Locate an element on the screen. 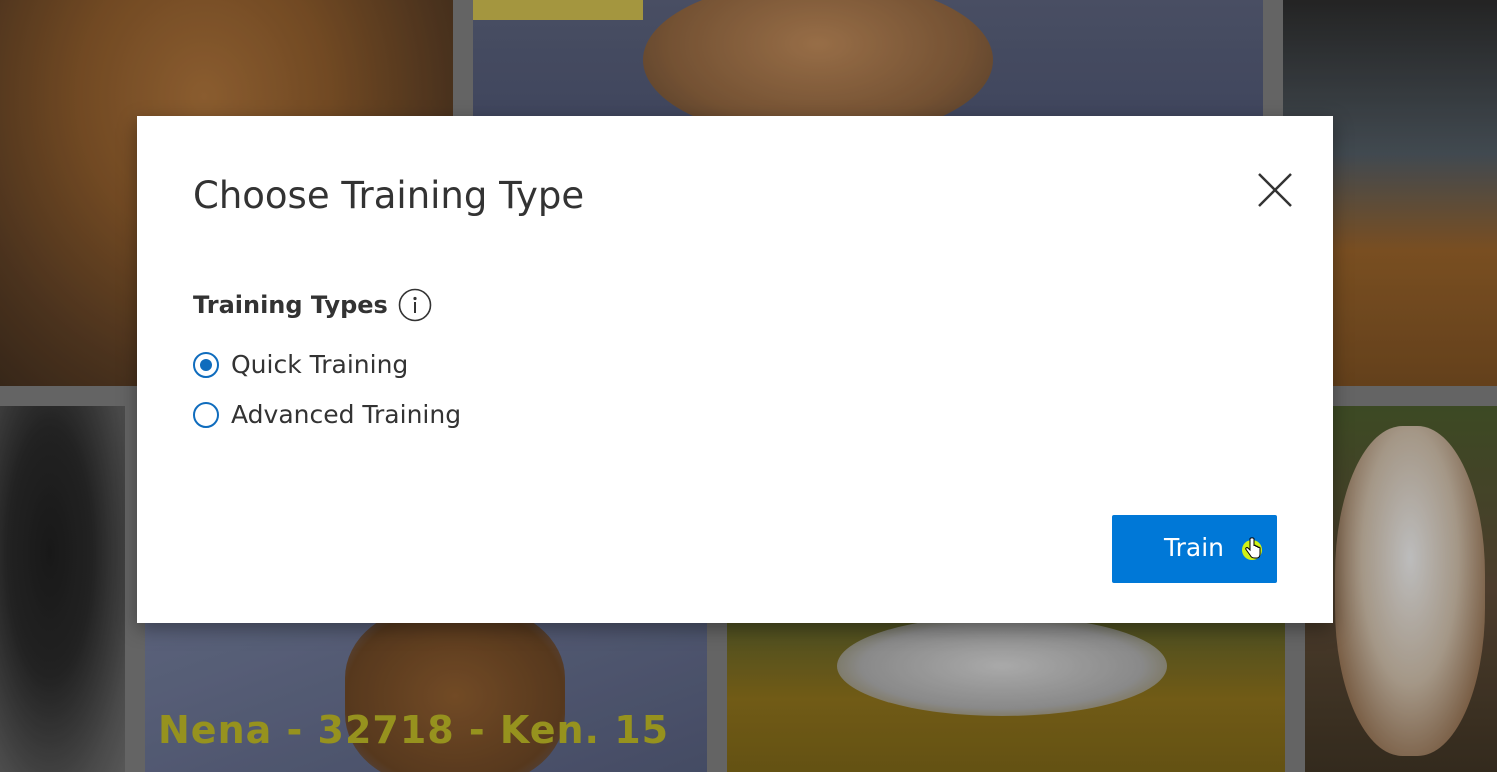 The height and width of the screenshot is (772, 1497). radio-quick-training: Quick Training is located at coordinates (300, 364).